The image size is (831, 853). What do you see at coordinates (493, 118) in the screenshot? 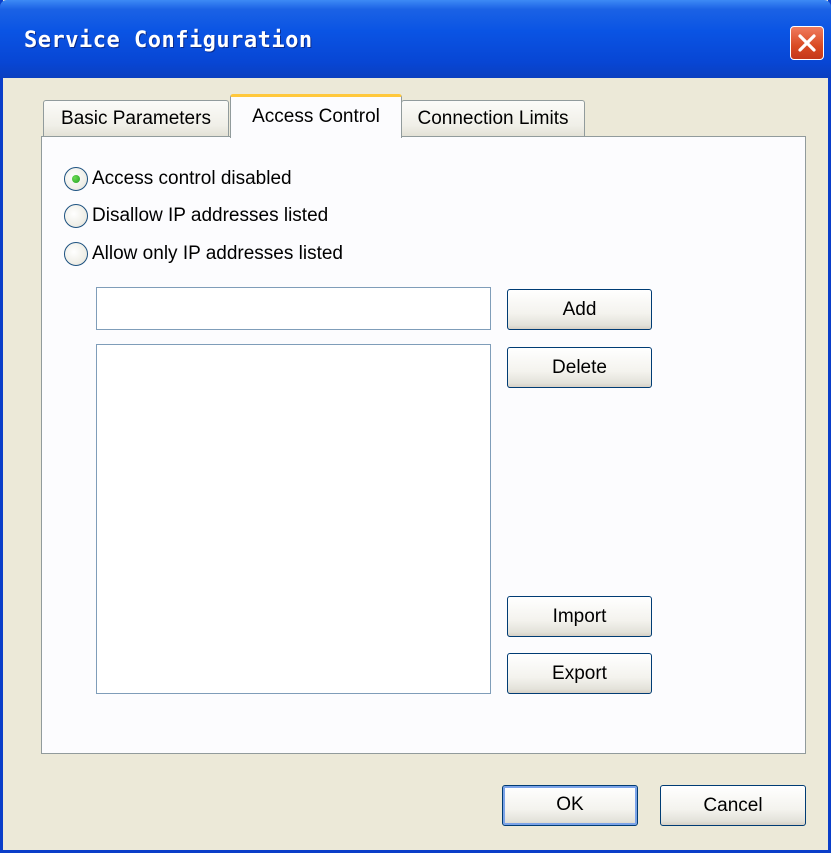
I see `tab-connection-limits: Connection Limits` at bounding box center [493, 118].